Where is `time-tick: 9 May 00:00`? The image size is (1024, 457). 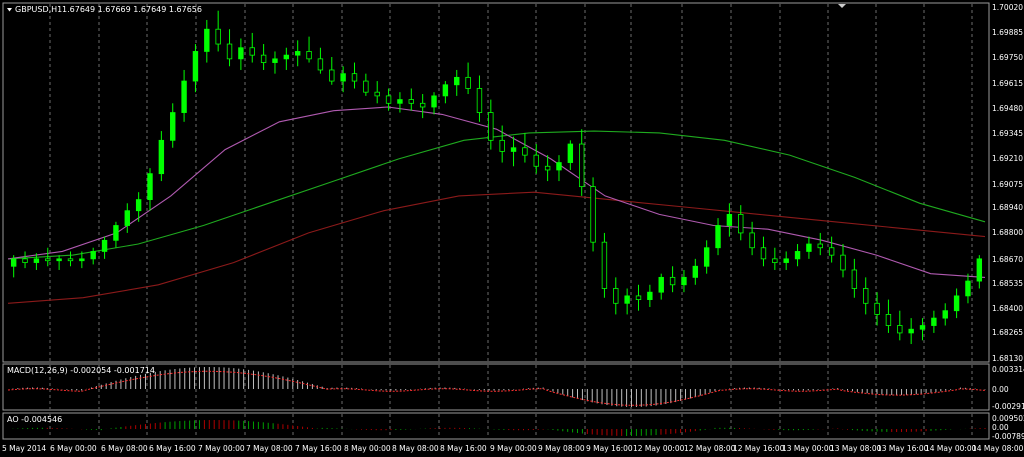 time-tick: 9 May 00:00 is located at coordinates (513, 448).